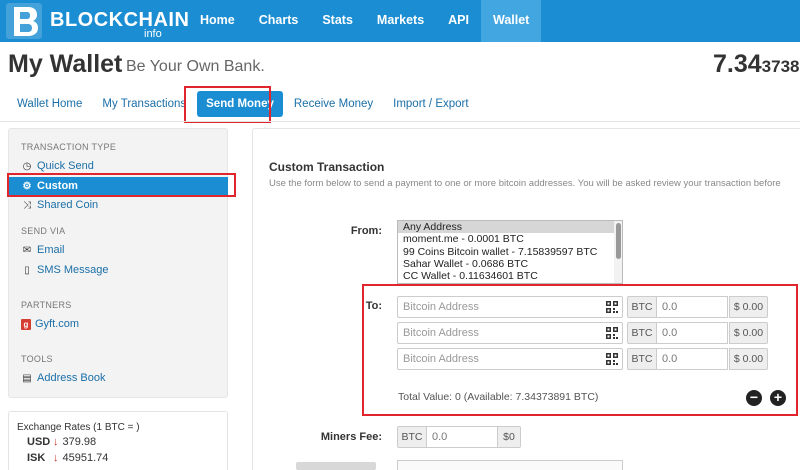 Image resolution: width=800 pixels, height=470 pixels. I want to click on to-label: To:, so click(373, 306).